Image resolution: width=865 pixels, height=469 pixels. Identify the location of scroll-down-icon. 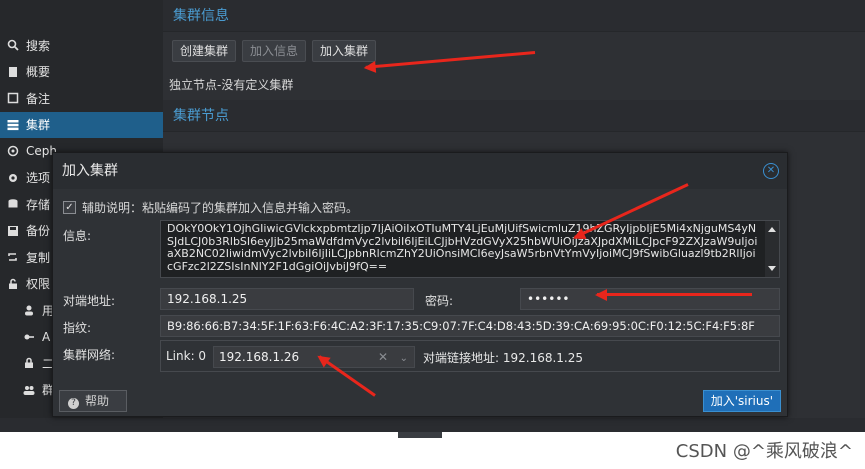
(772, 268).